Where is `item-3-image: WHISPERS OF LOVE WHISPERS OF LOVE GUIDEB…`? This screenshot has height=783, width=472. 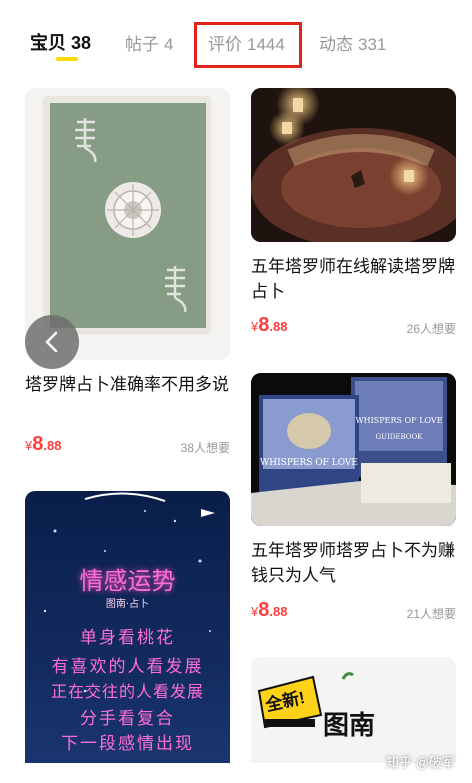
item-3-image: WHISPERS OF LOVE WHISPERS OF LOVE GUIDEB… is located at coordinates (353, 449).